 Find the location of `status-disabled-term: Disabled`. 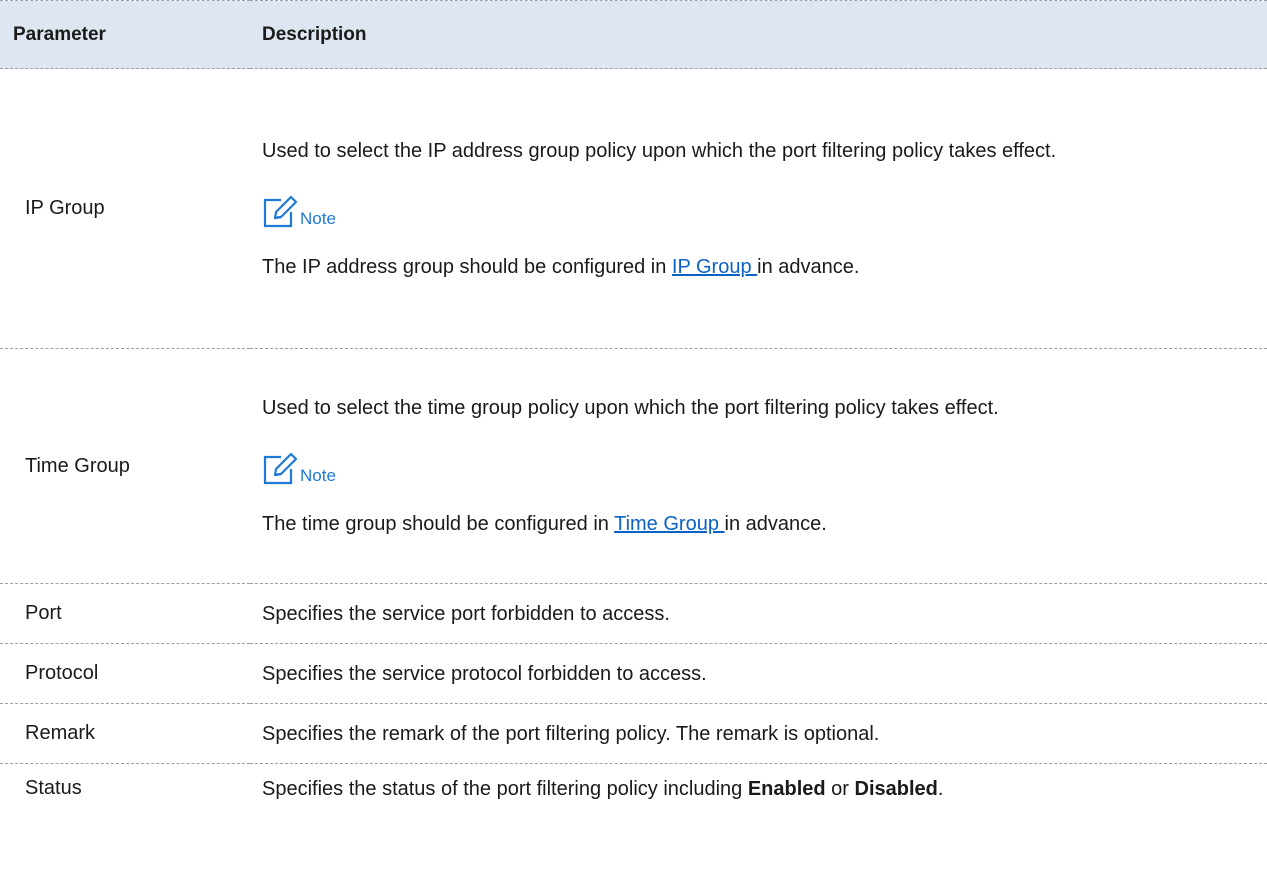

status-disabled-term: Disabled is located at coordinates (896, 788).